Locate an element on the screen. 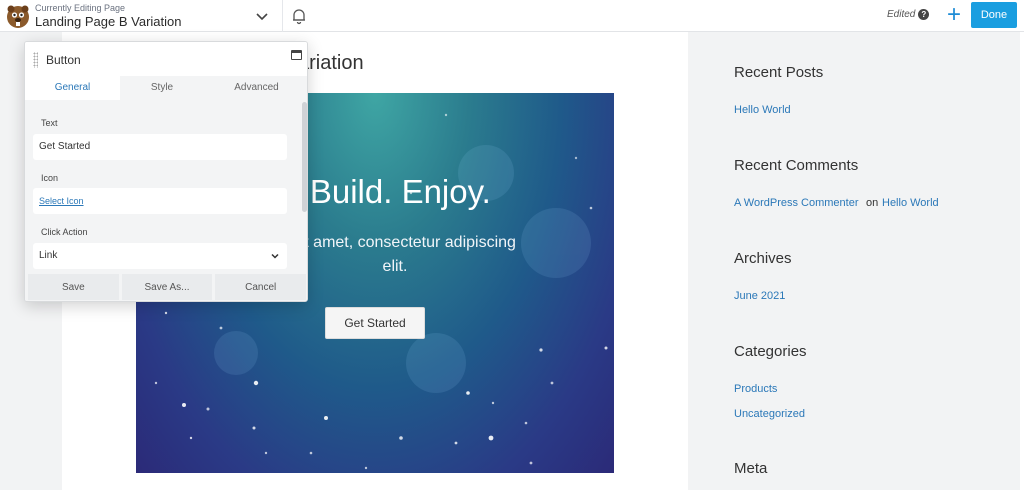  tab-advanced: Advanced is located at coordinates (255, 88).